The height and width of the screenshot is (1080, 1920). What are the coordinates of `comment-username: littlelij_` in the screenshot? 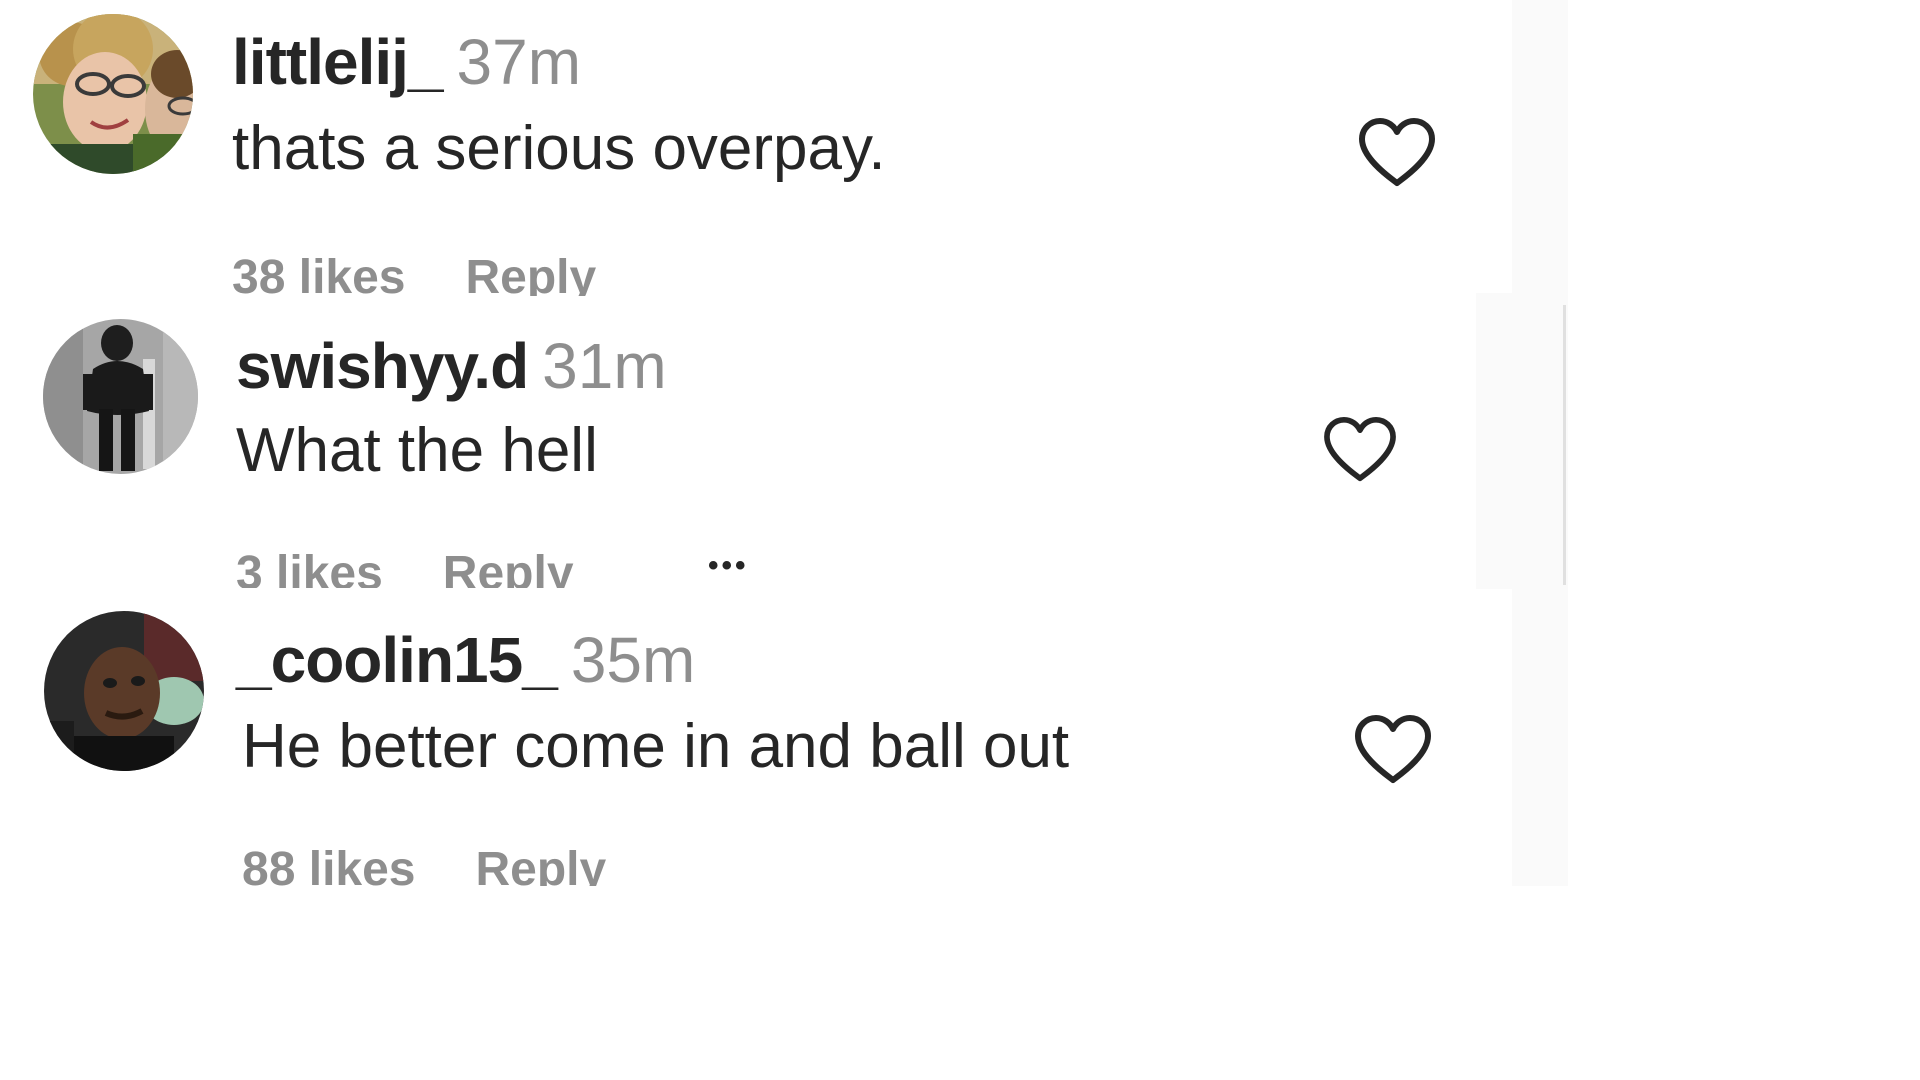 It's located at (337, 62).